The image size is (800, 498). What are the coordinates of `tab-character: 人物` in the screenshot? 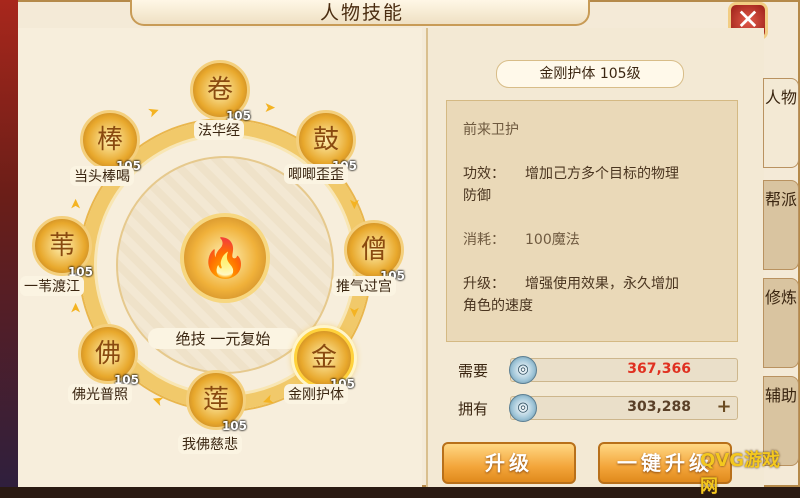 It's located at (781, 123).